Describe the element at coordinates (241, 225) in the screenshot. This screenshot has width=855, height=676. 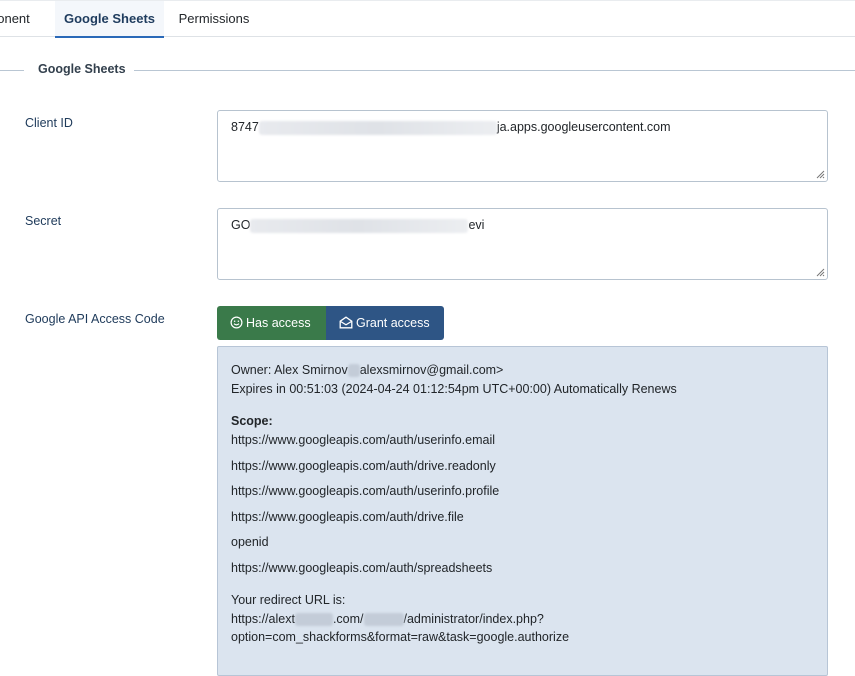
I see `secret-value-prefix: GO` at that location.